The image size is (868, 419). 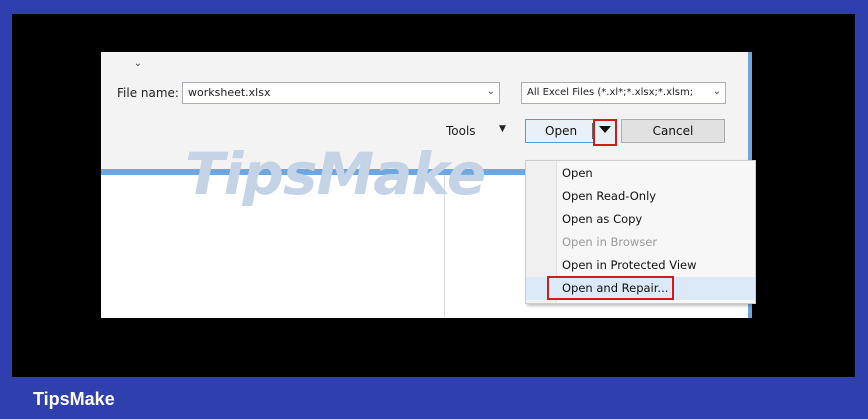 I want to click on file-type-select: All Excel Files (*.xl*;*.xlsx;*.xlsm; ⌄, so click(x=623, y=93).